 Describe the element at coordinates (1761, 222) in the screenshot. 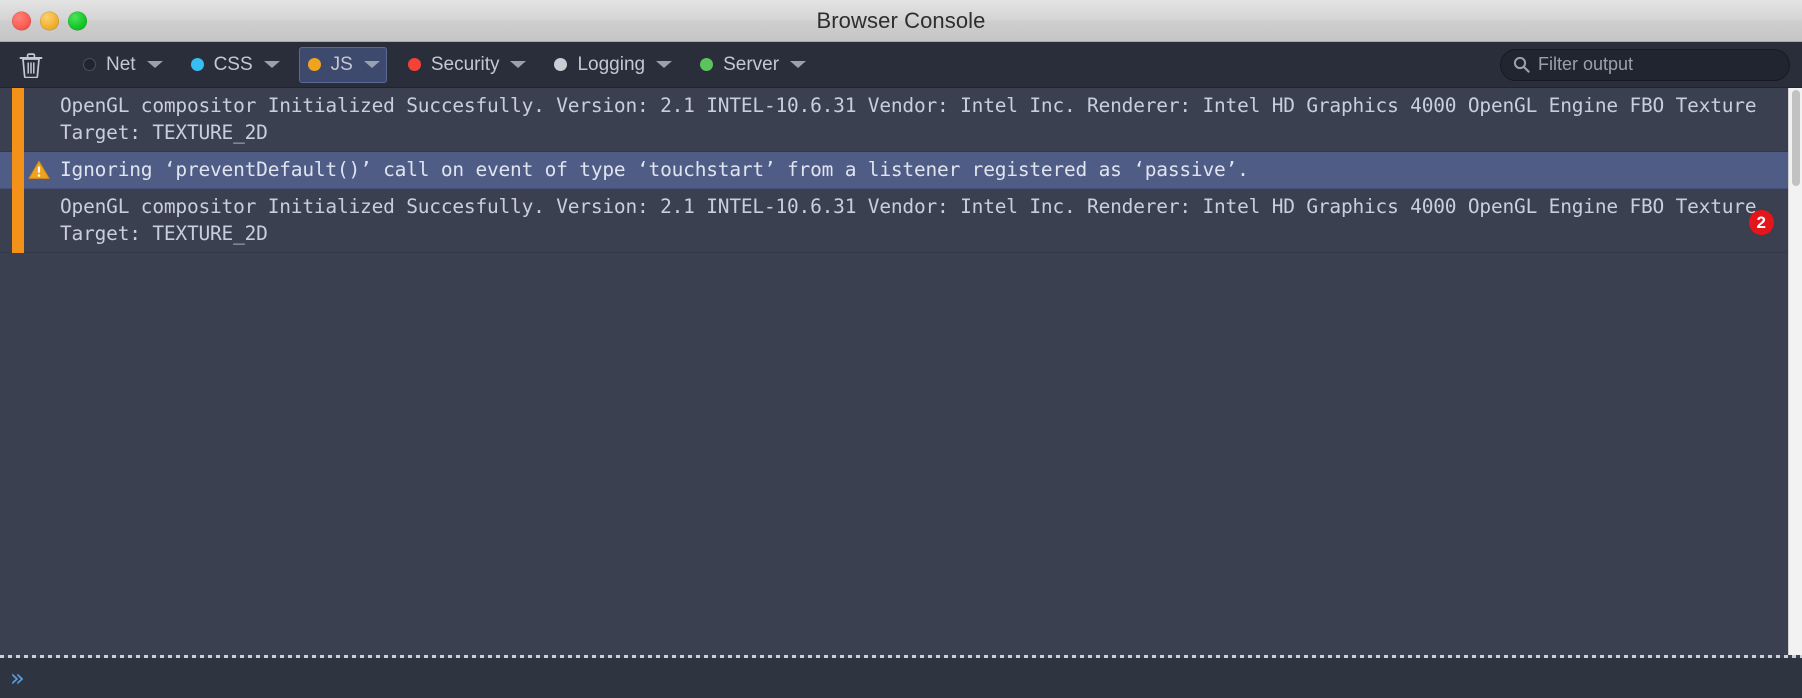

I see `repeat-count-badge: 2` at that location.